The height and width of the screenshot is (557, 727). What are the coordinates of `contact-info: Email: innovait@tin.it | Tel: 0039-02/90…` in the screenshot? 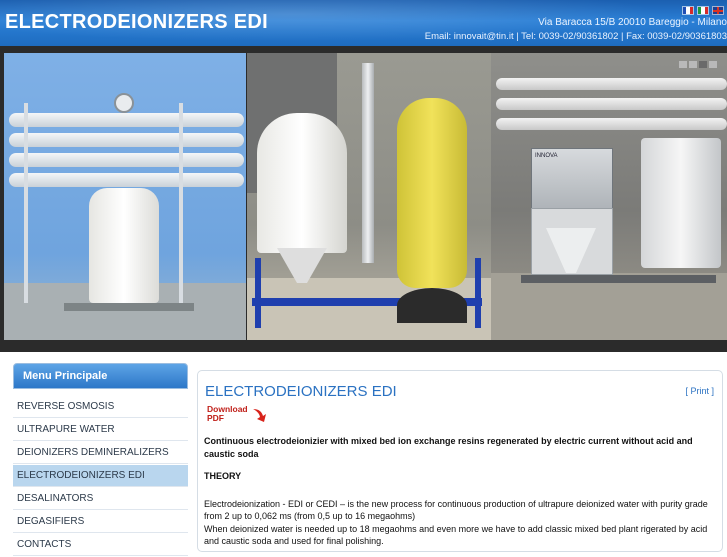 It's located at (575, 36).